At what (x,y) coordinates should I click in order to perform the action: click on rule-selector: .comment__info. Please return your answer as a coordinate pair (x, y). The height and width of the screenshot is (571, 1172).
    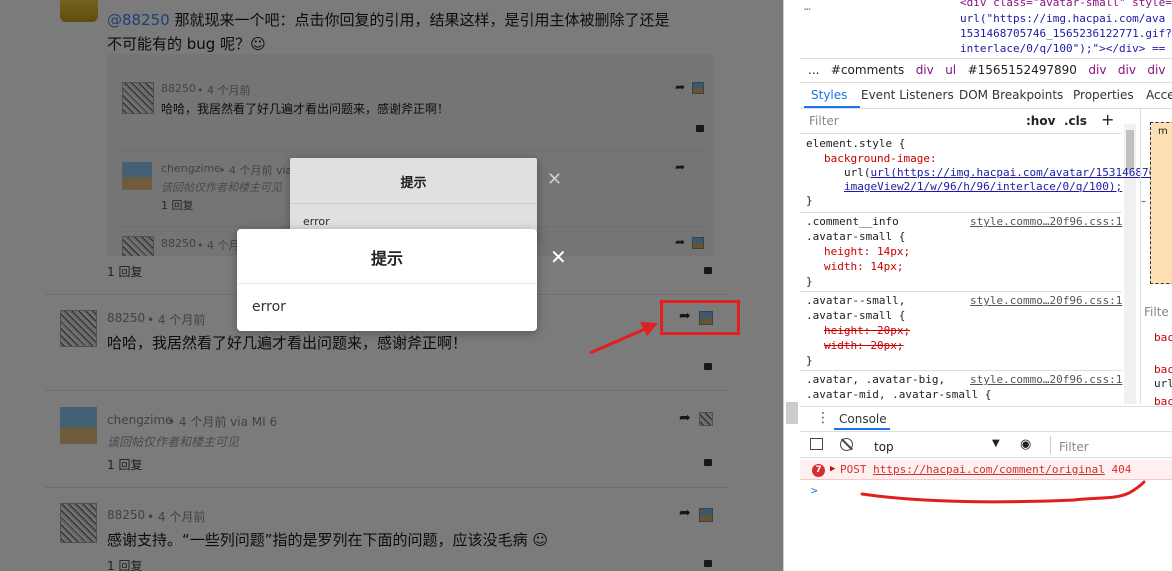
    Looking at the image, I should click on (852, 221).